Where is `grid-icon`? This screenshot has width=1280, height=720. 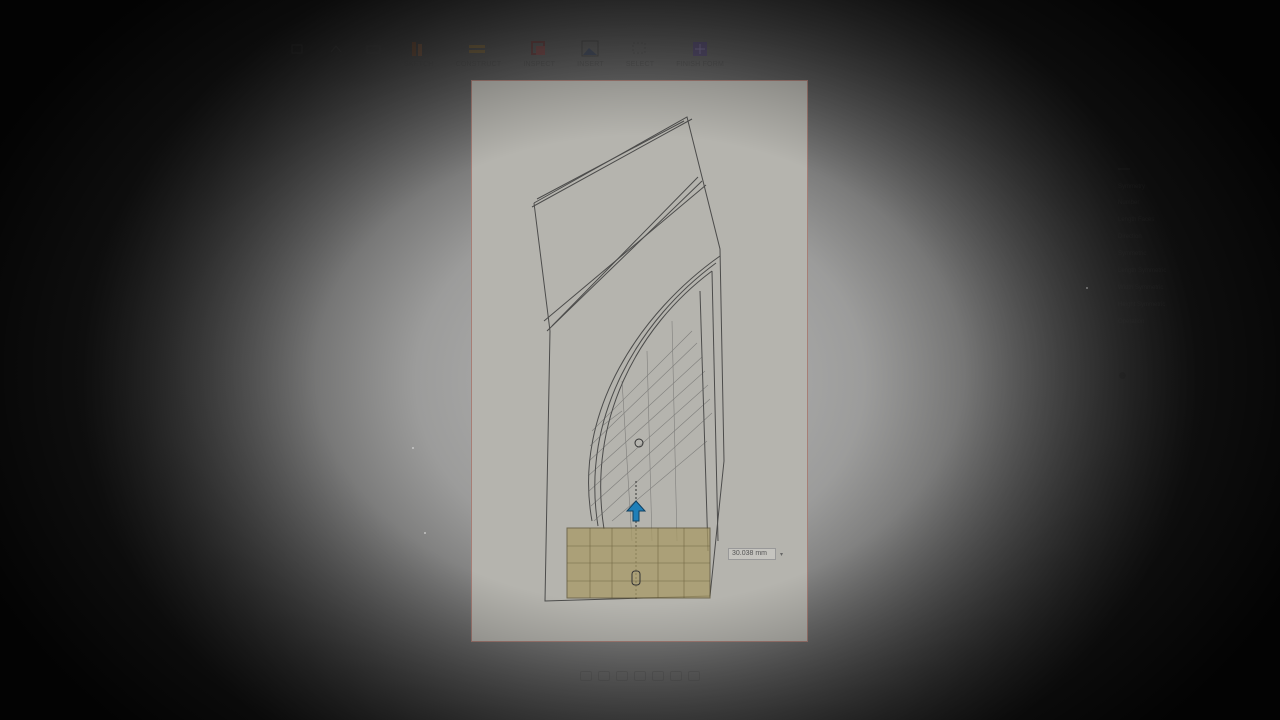 grid-icon is located at coordinates (676, 676).